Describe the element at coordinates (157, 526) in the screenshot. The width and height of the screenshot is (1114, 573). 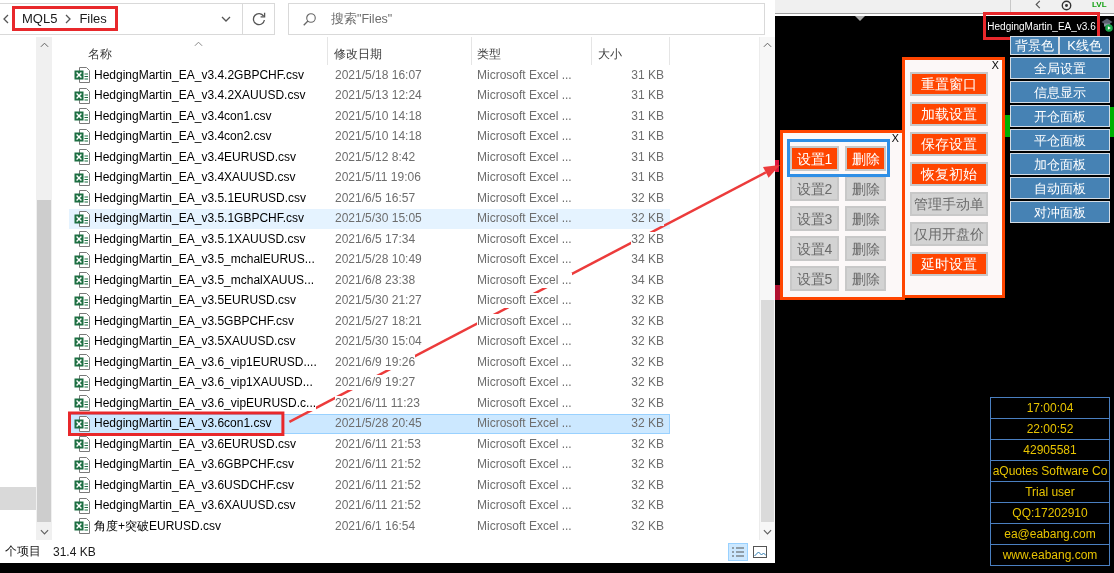
I see `file-name: 角度+突破EURUSD.csv` at that location.